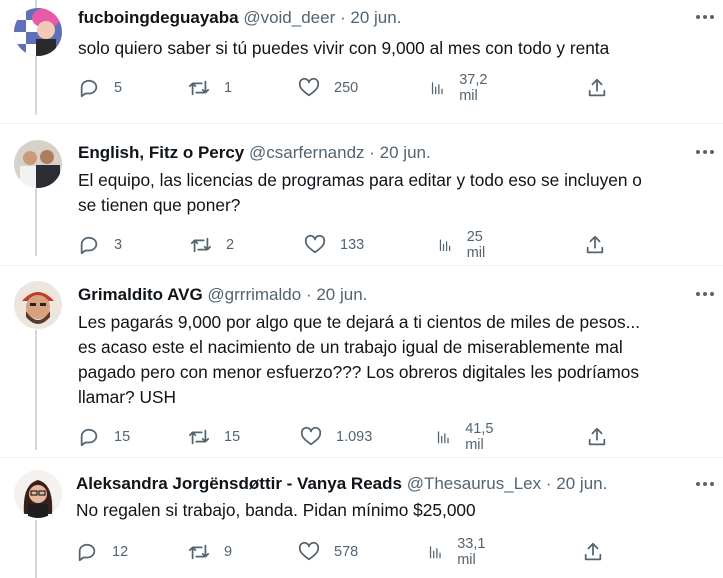 The height and width of the screenshot is (578, 723). I want to click on reply-count: 12, so click(120, 552).